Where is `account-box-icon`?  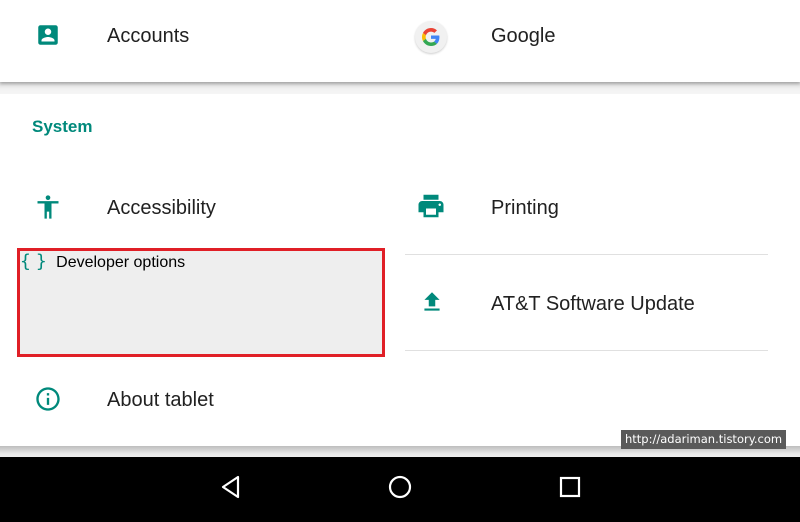
account-box-icon is located at coordinates (48, 35).